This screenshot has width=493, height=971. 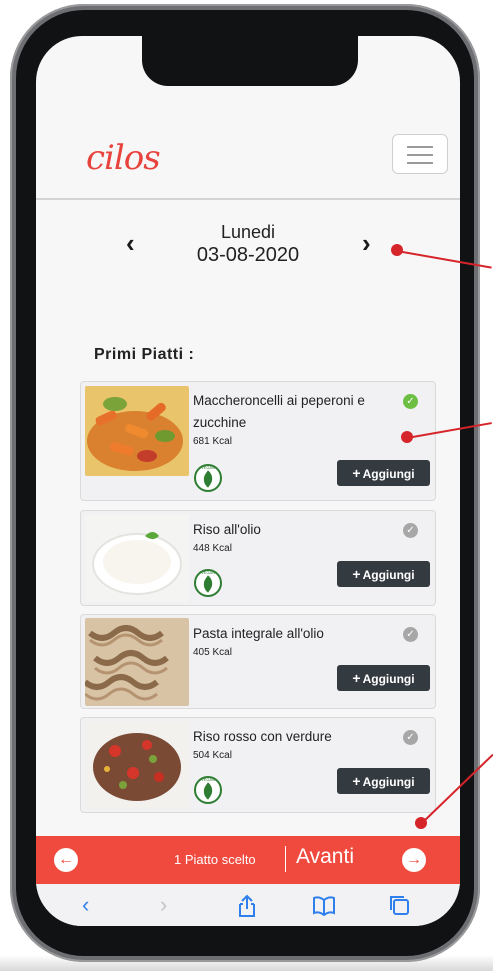 What do you see at coordinates (163, 905) in the screenshot?
I see `browser-forward-icon: ›` at bounding box center [163, 905].